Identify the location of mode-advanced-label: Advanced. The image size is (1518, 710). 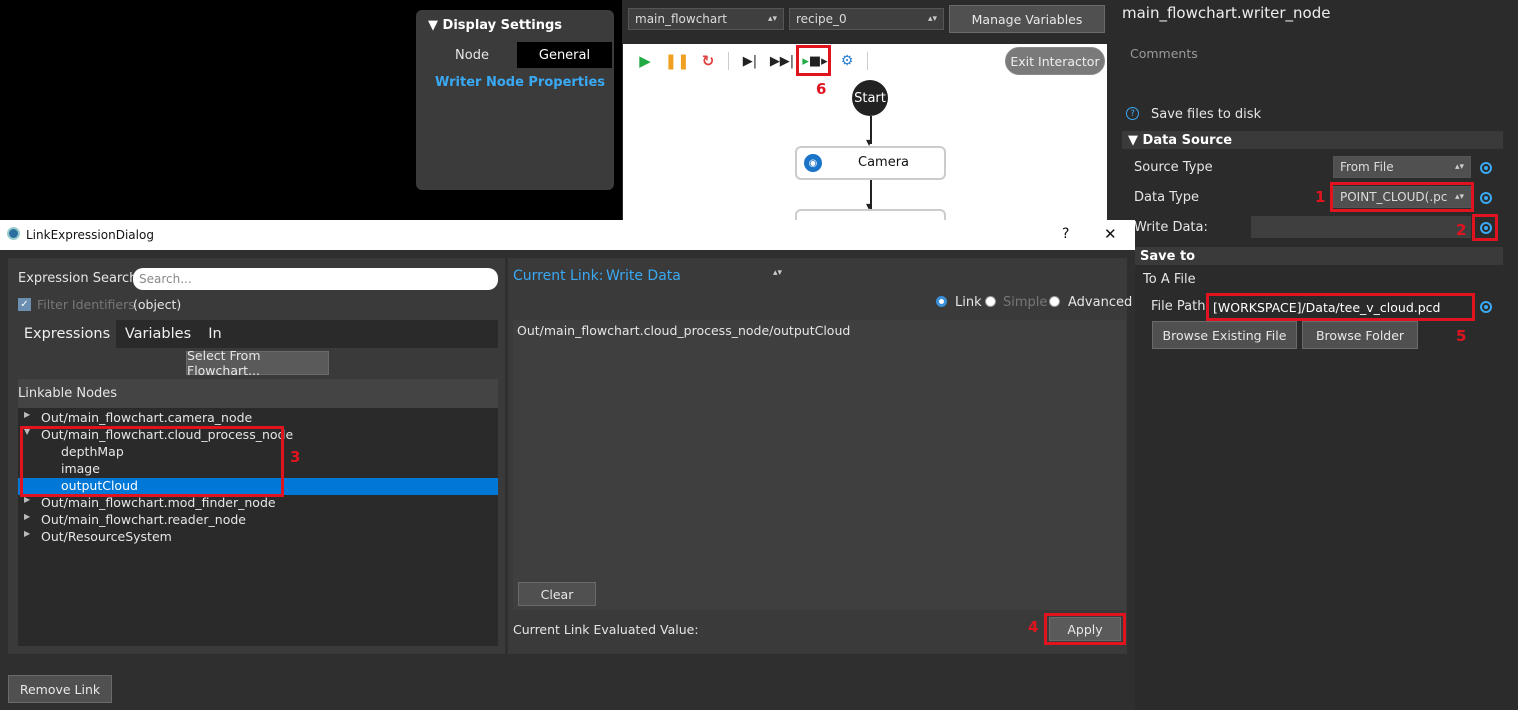
(1100, 302).